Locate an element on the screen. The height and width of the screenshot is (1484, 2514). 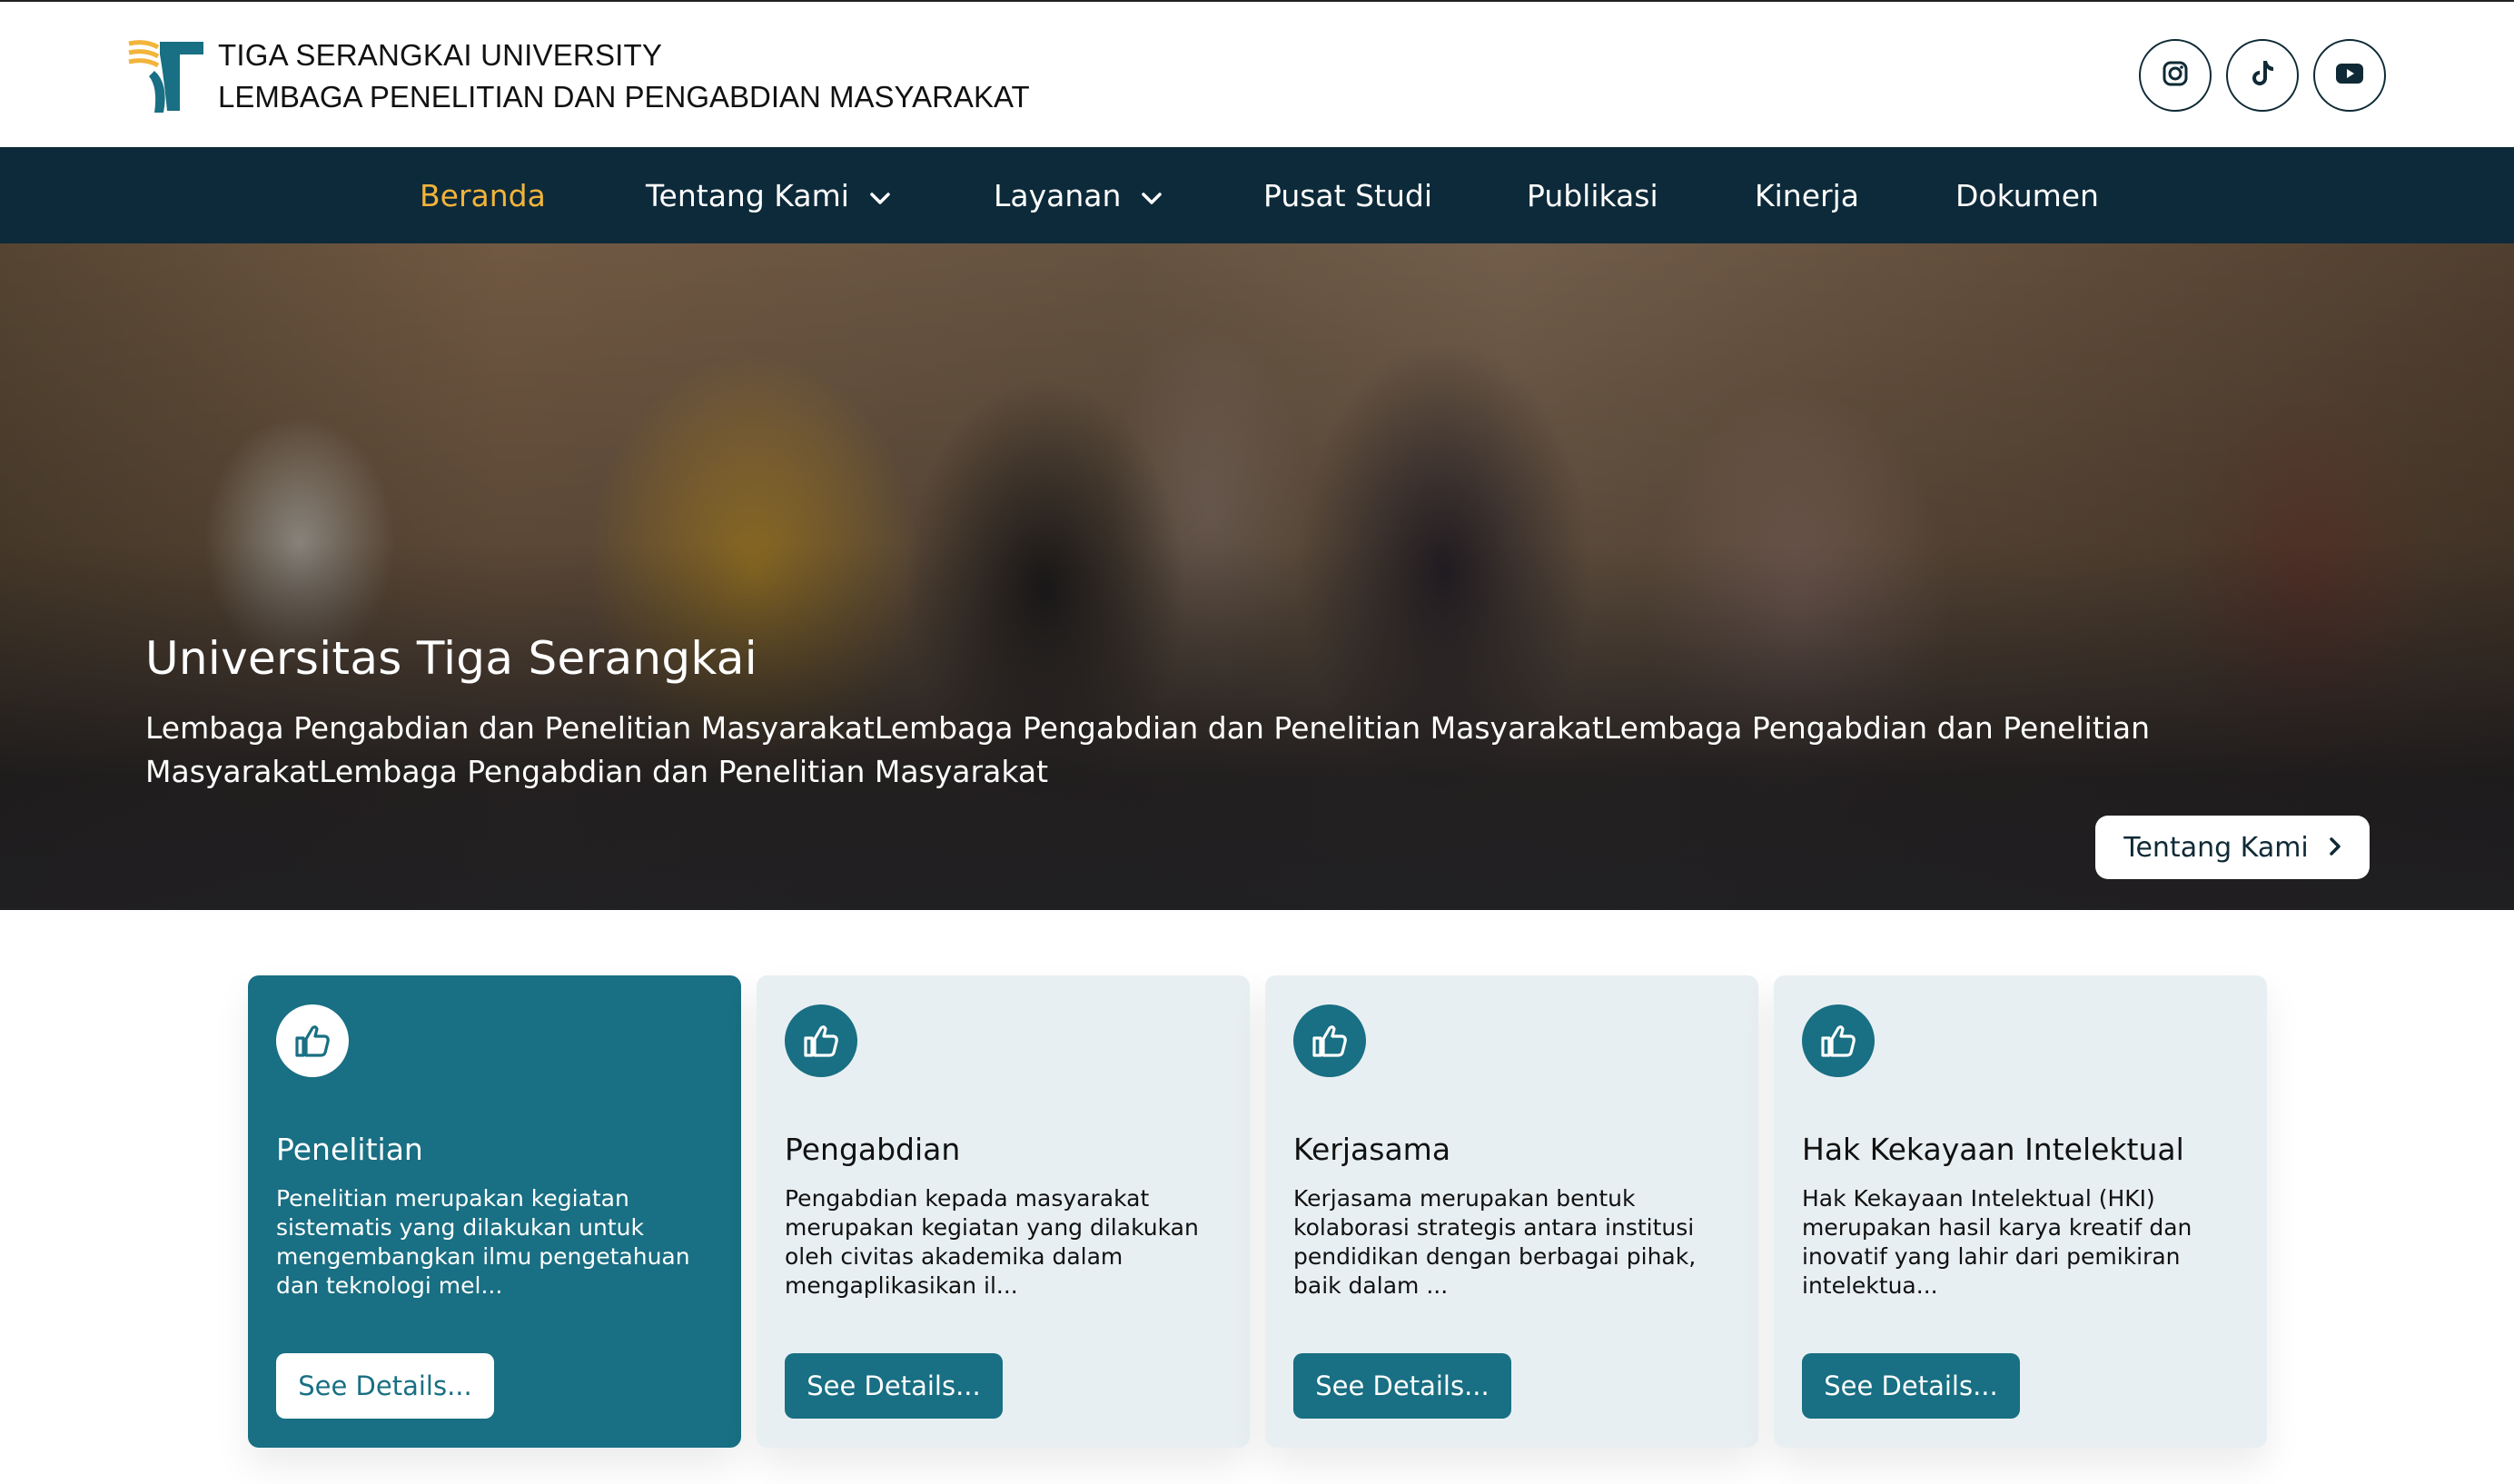
nav-label: Pusat Studi is located at coordinates (1347, 195).